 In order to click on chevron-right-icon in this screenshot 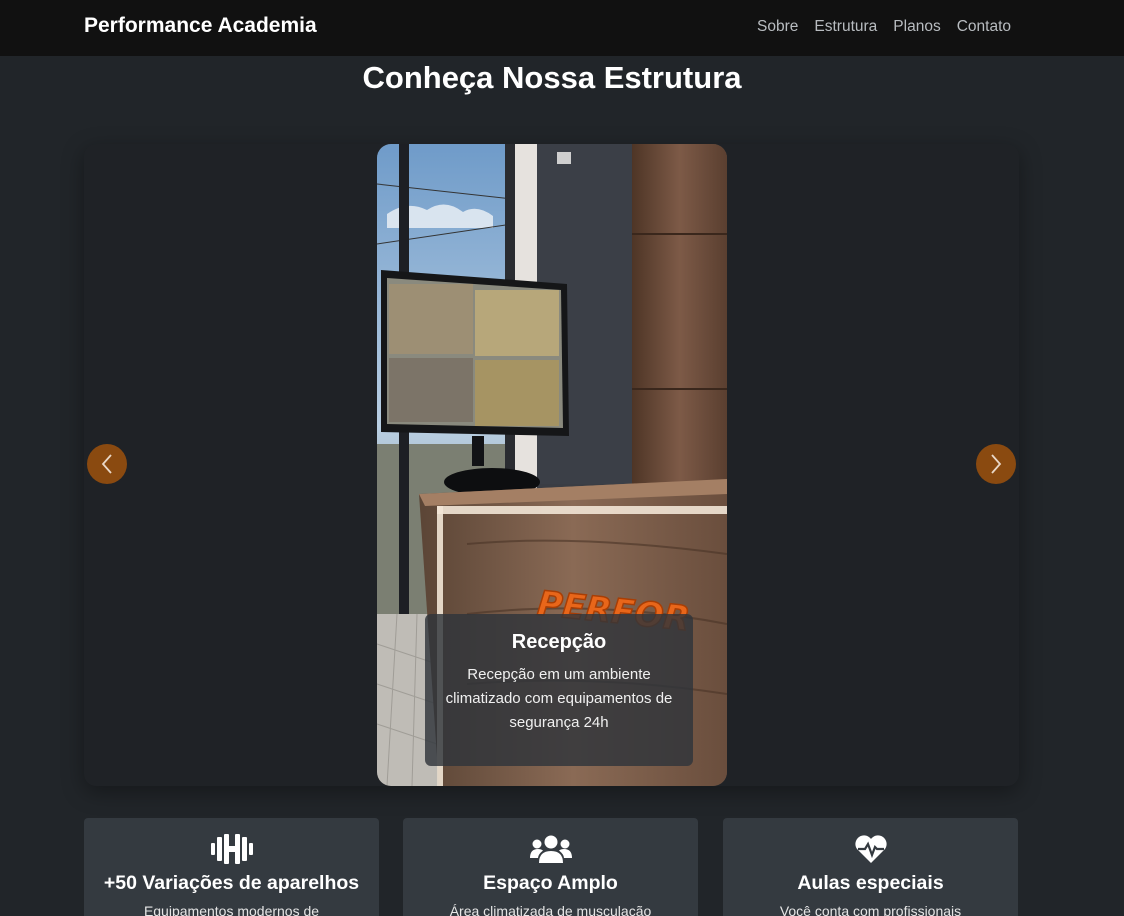, I will do `click(996, 464)`.